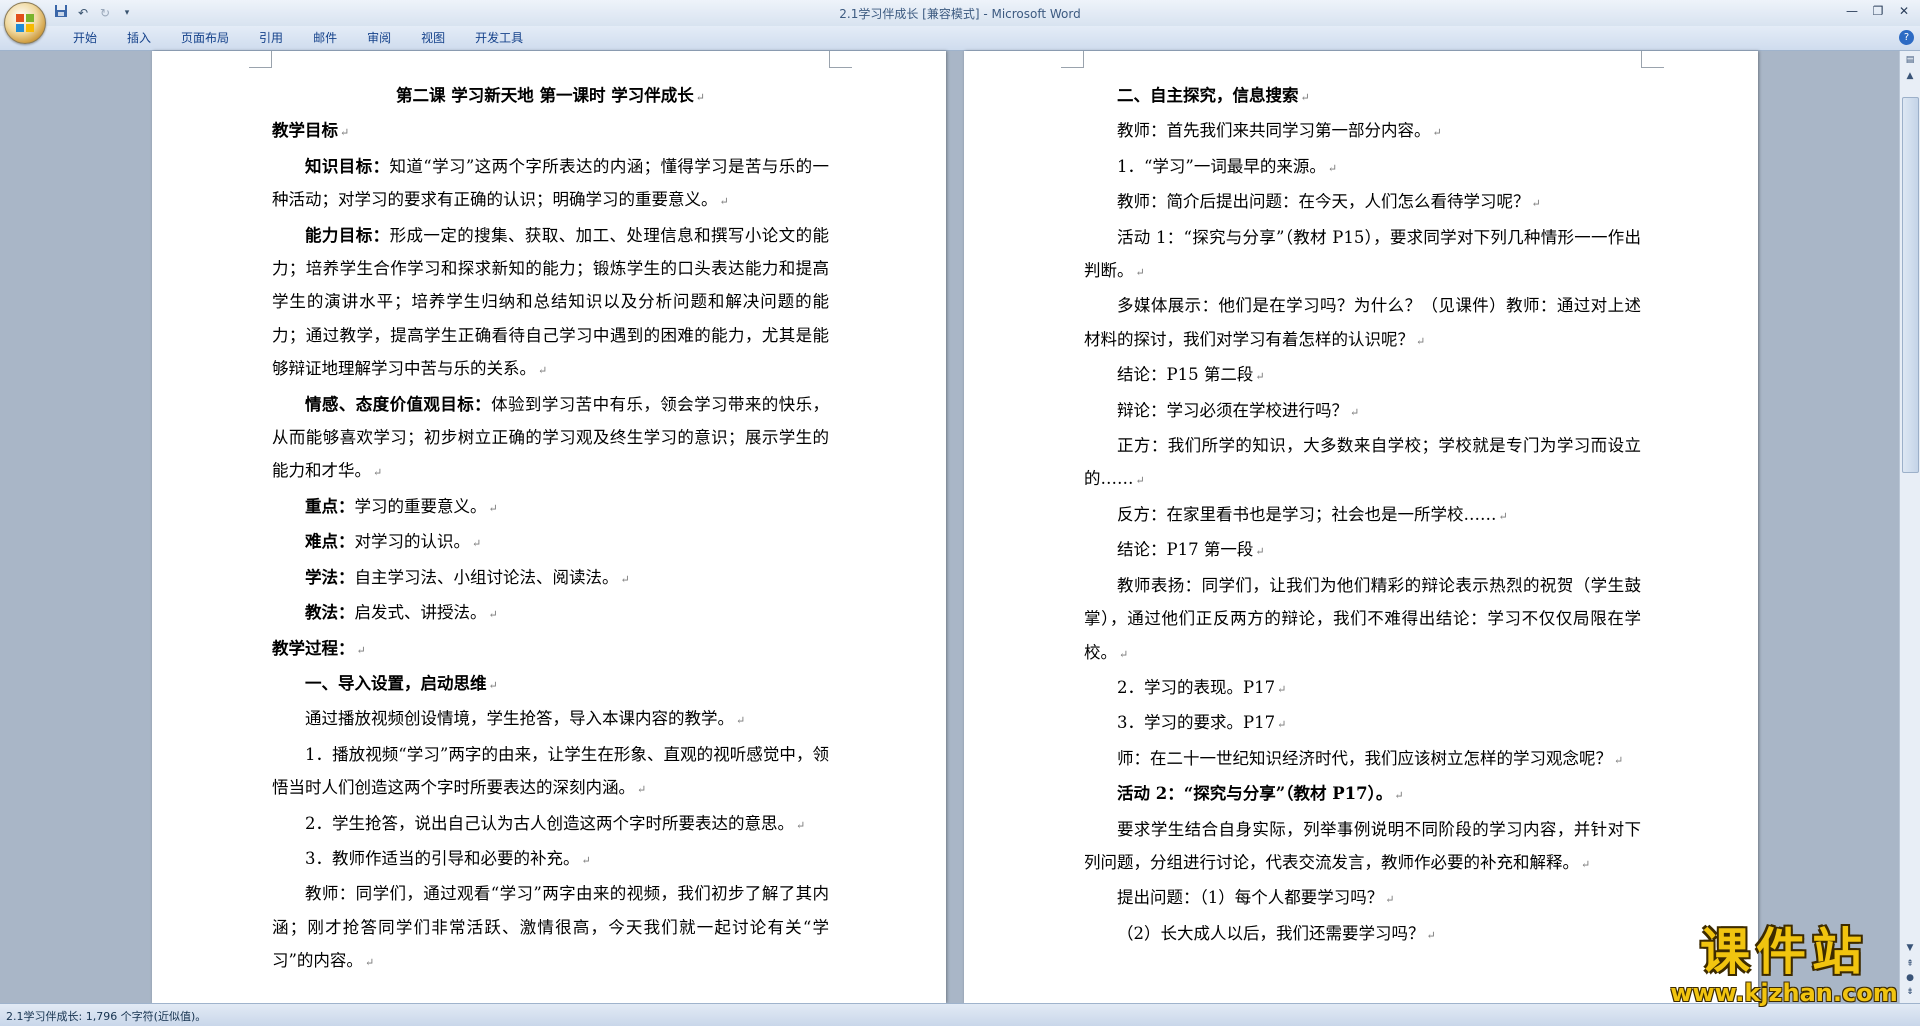  I want to click on document-paragraph: 二、自主探究，信息搜索 ↵, so click(1362, 96).